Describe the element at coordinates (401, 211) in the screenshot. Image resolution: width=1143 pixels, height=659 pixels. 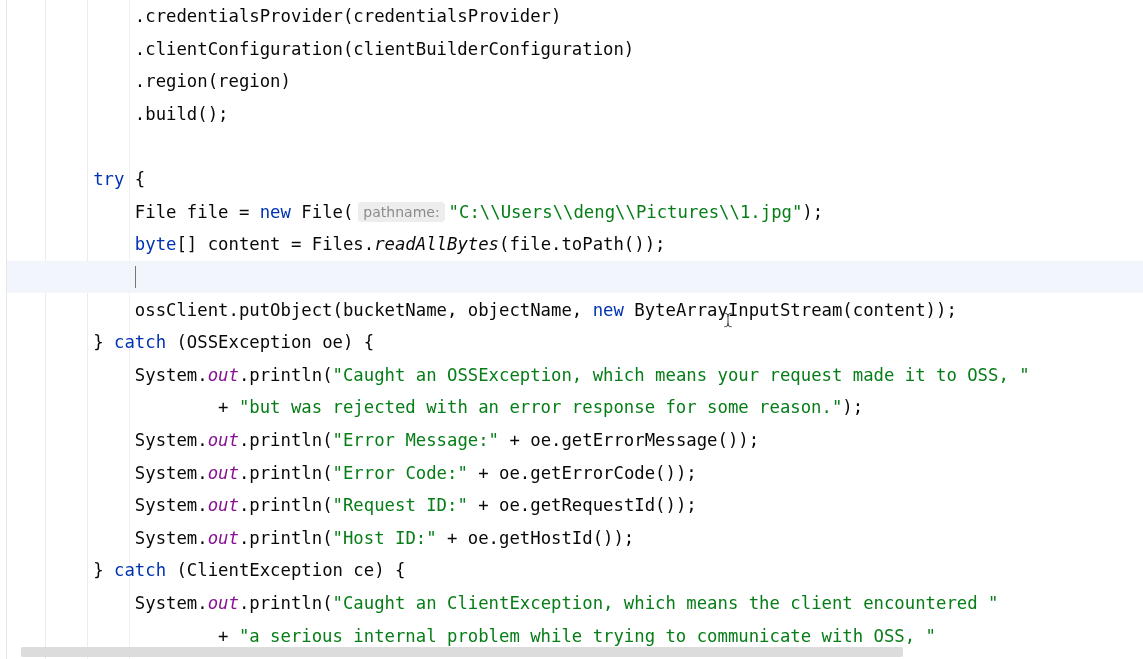
I see `parameter-hint: pathname:` at that location.